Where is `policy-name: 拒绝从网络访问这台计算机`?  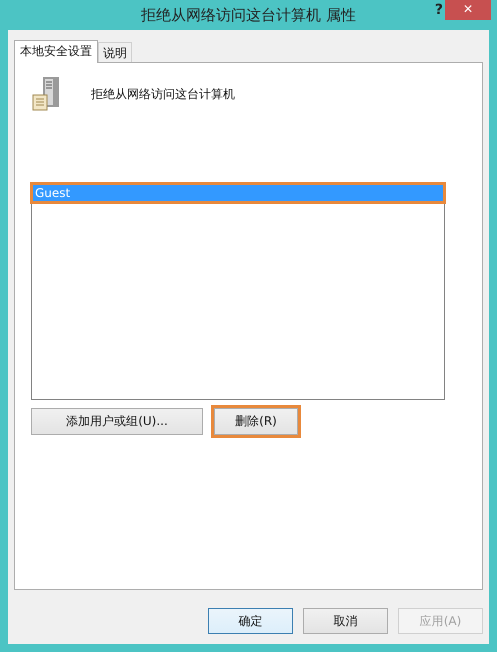
policy-name: 拒绝从网络访问这台计算机 is located at coordinates (163, 94).